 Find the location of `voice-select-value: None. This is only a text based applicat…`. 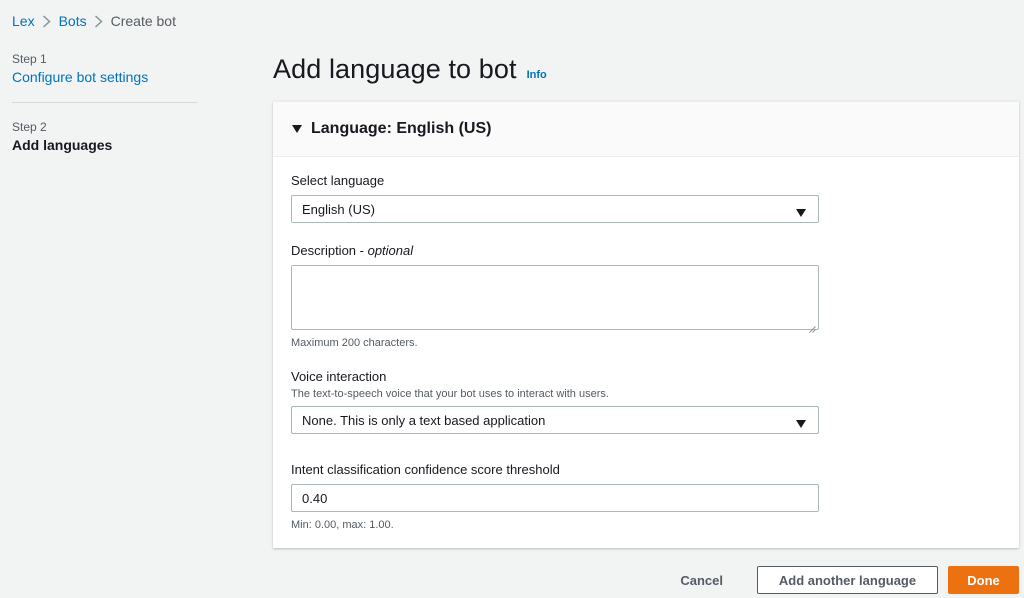

voice-select-value: None. This is only a text based applicat… is located at coordinates (424, 420).